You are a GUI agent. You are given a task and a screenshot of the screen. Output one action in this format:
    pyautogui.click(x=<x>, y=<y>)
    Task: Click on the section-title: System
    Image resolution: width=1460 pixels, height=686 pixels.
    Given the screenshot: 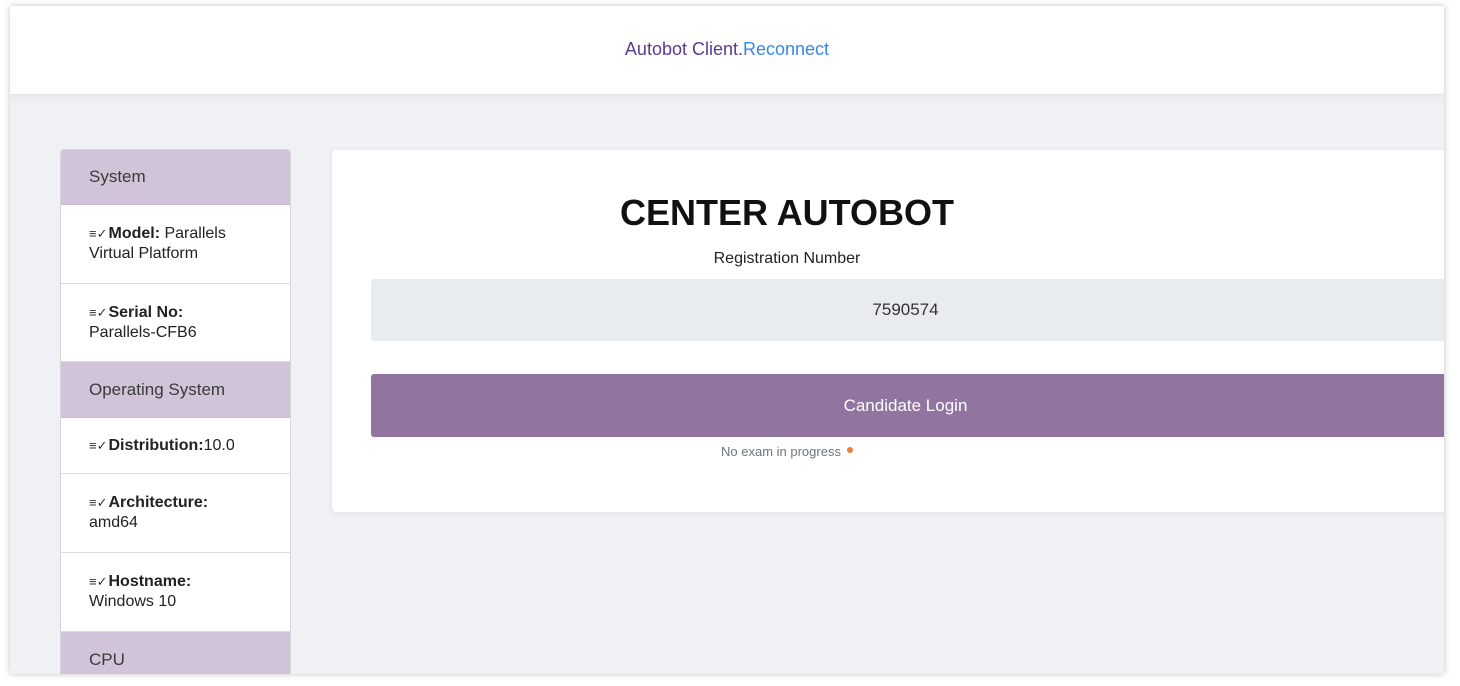 What is the action you would take?
    pyautogui.click(x=117, y=176)
    